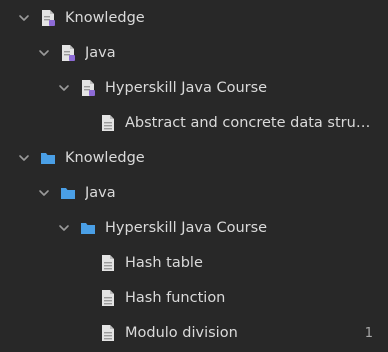  What do you see at coordinates (368, 333) in the screenshot?
I see `item-count-badge: 1` at bounding box center [368, 333].